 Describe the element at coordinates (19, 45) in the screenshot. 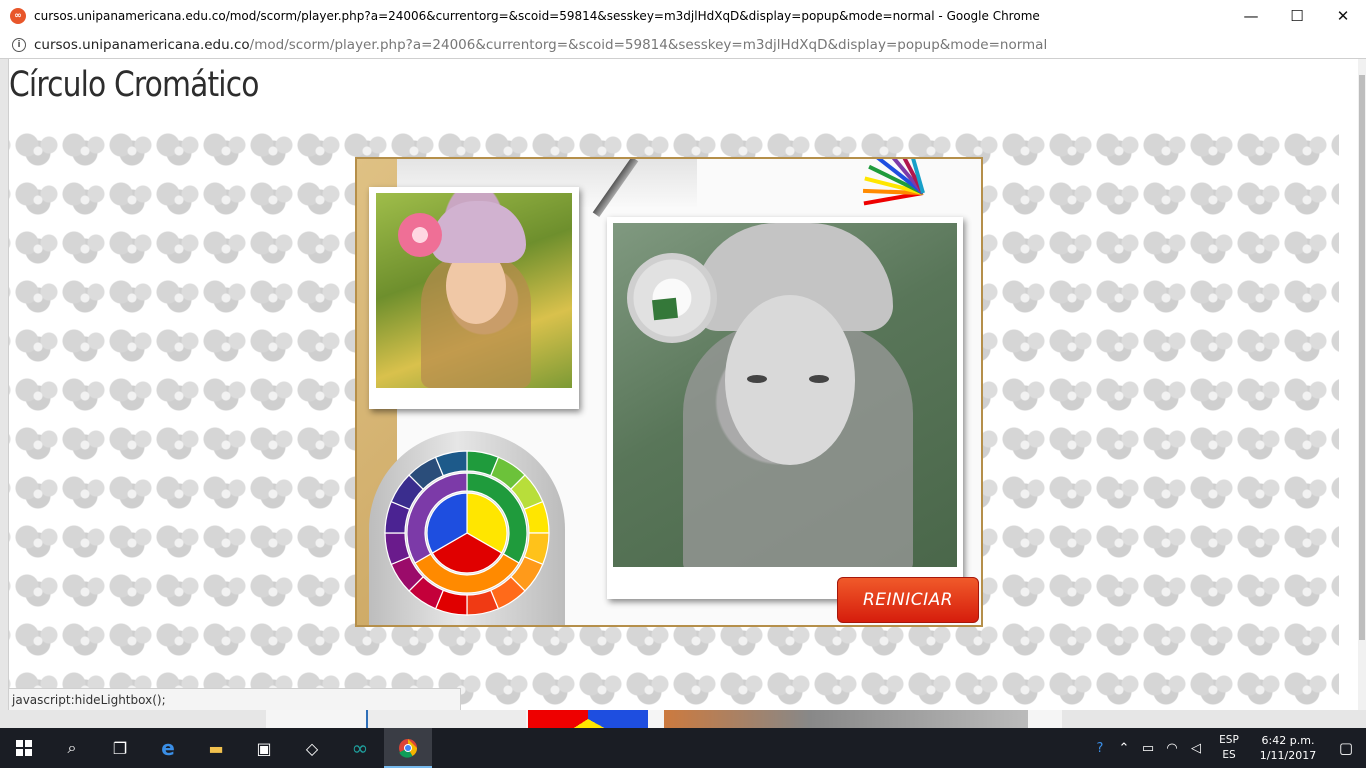

I see `info-icon: i` at that location.